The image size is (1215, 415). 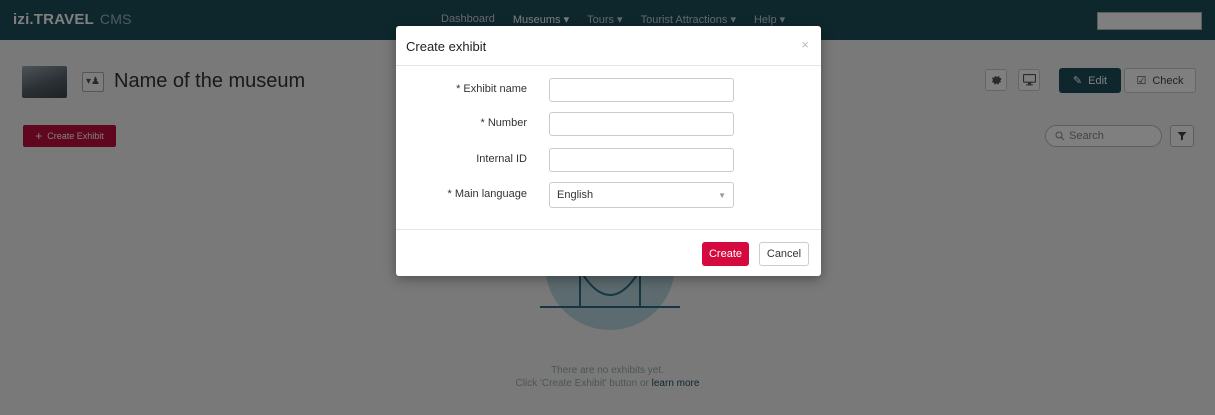 What do you see at coordinates (722, 195) in the screenshot?
I see `chevron-down-icon: ▼` at bounding box center [722, 195].